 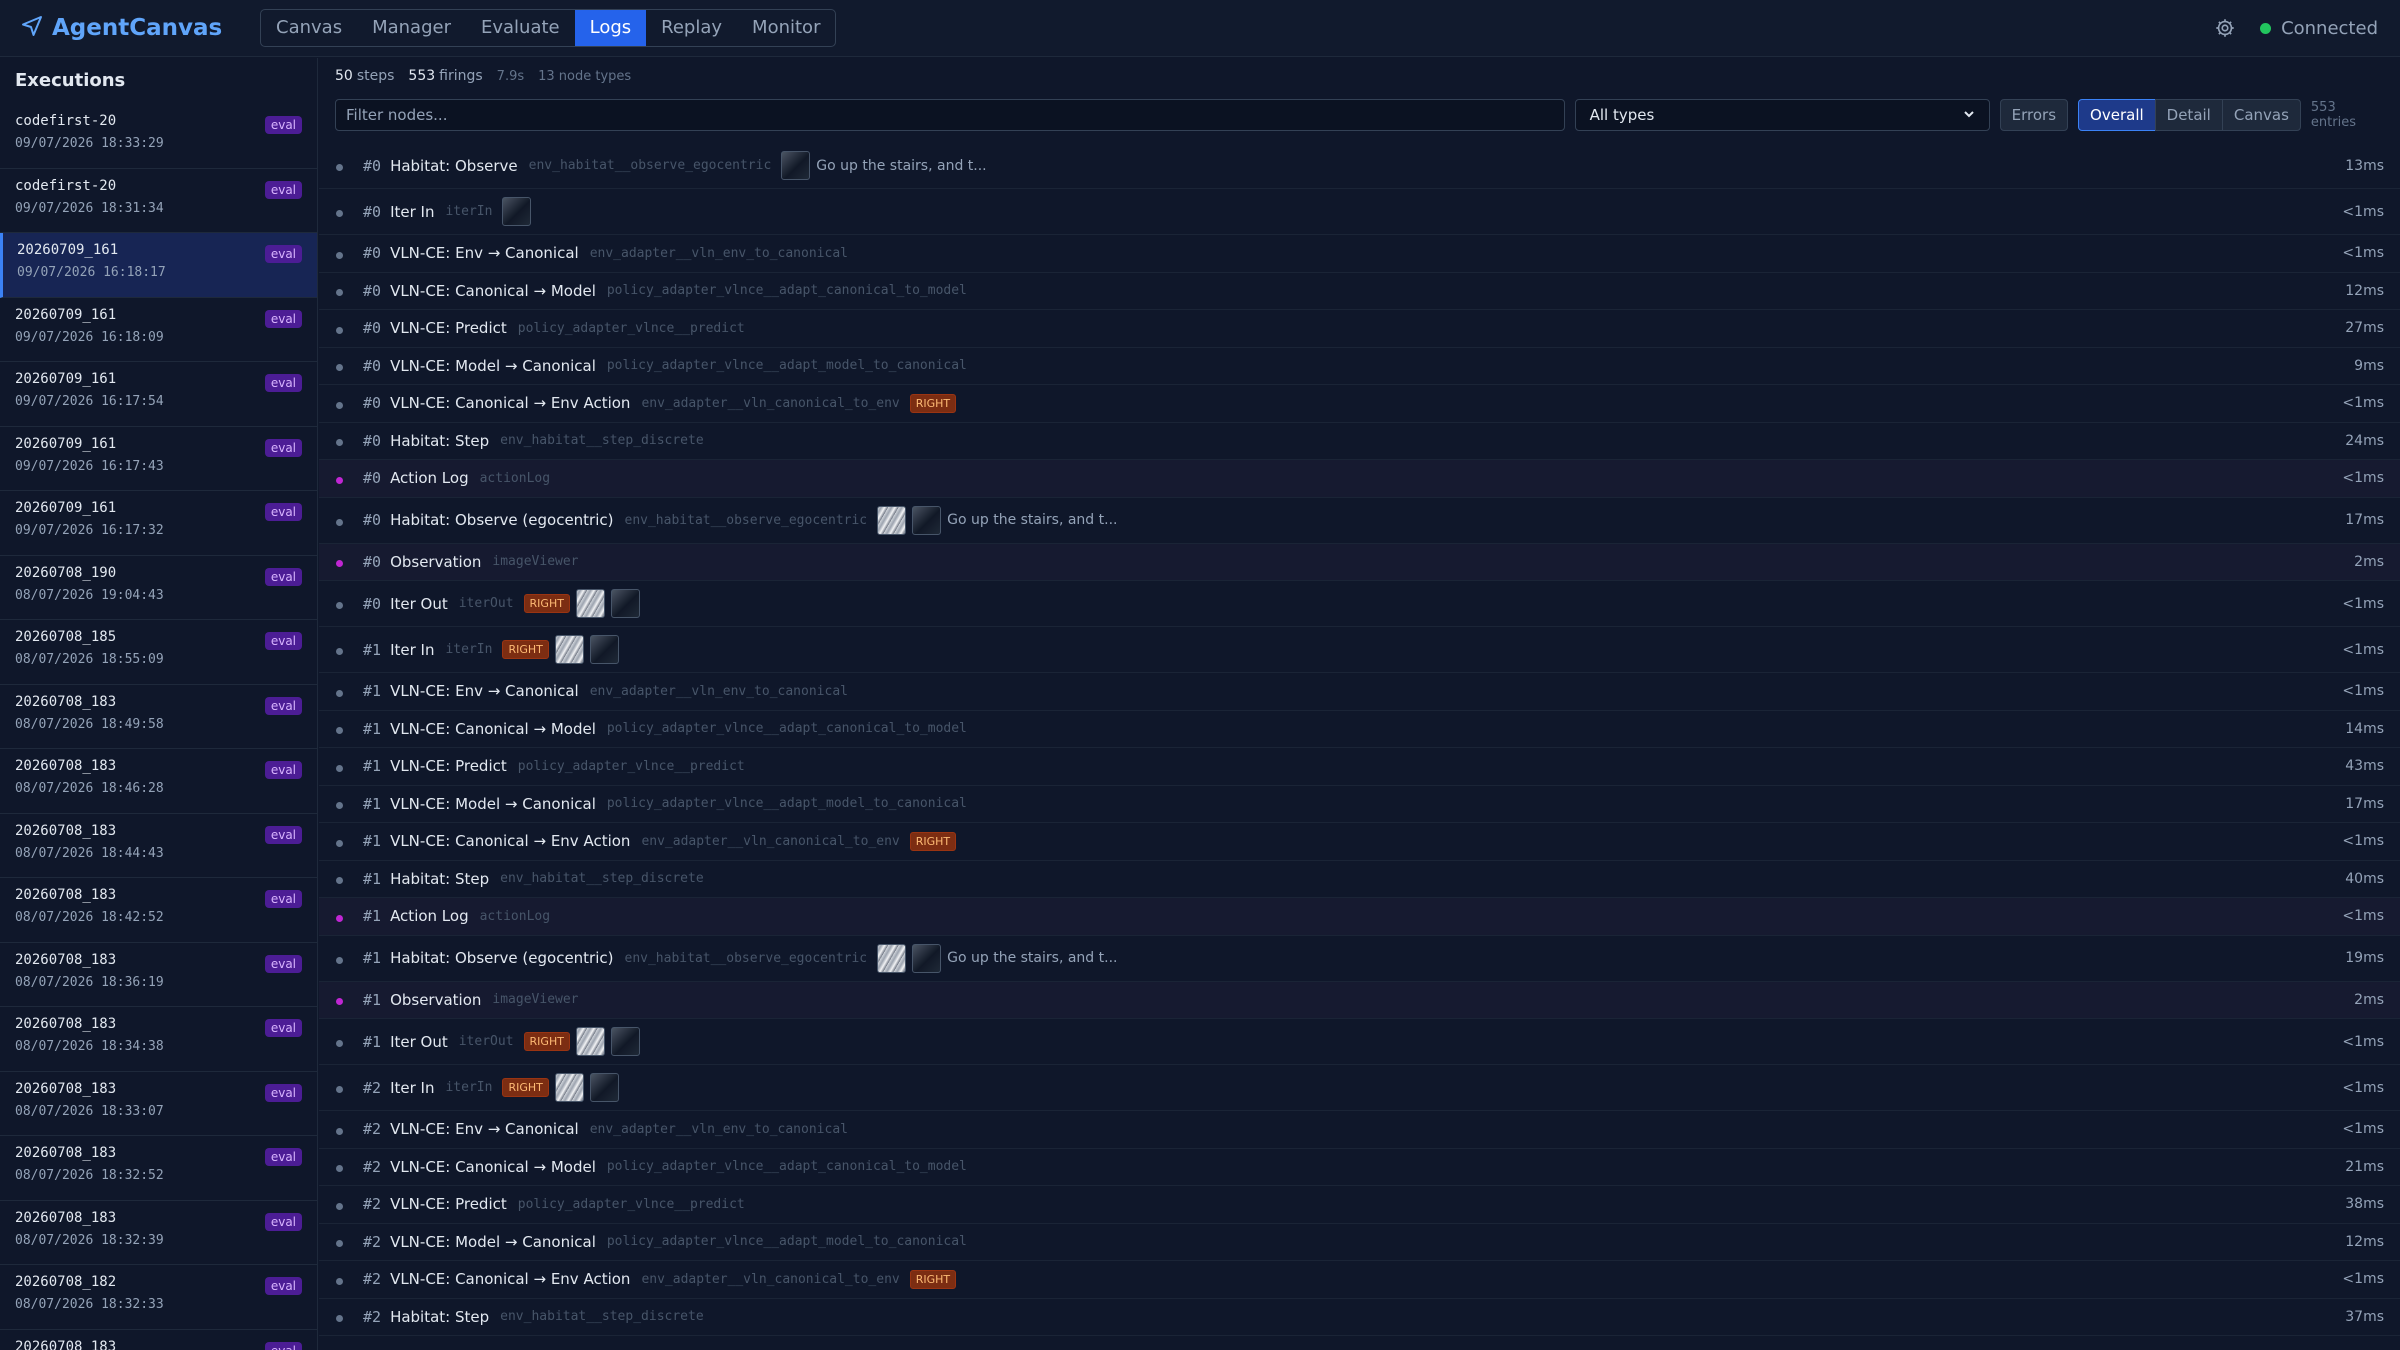 What do you see at coordinates (158, 781) in the screenshot?
I see `execution-item: 20260708_183 08/07/2026 18:46:28 eval` at bounding box center [158, 781].